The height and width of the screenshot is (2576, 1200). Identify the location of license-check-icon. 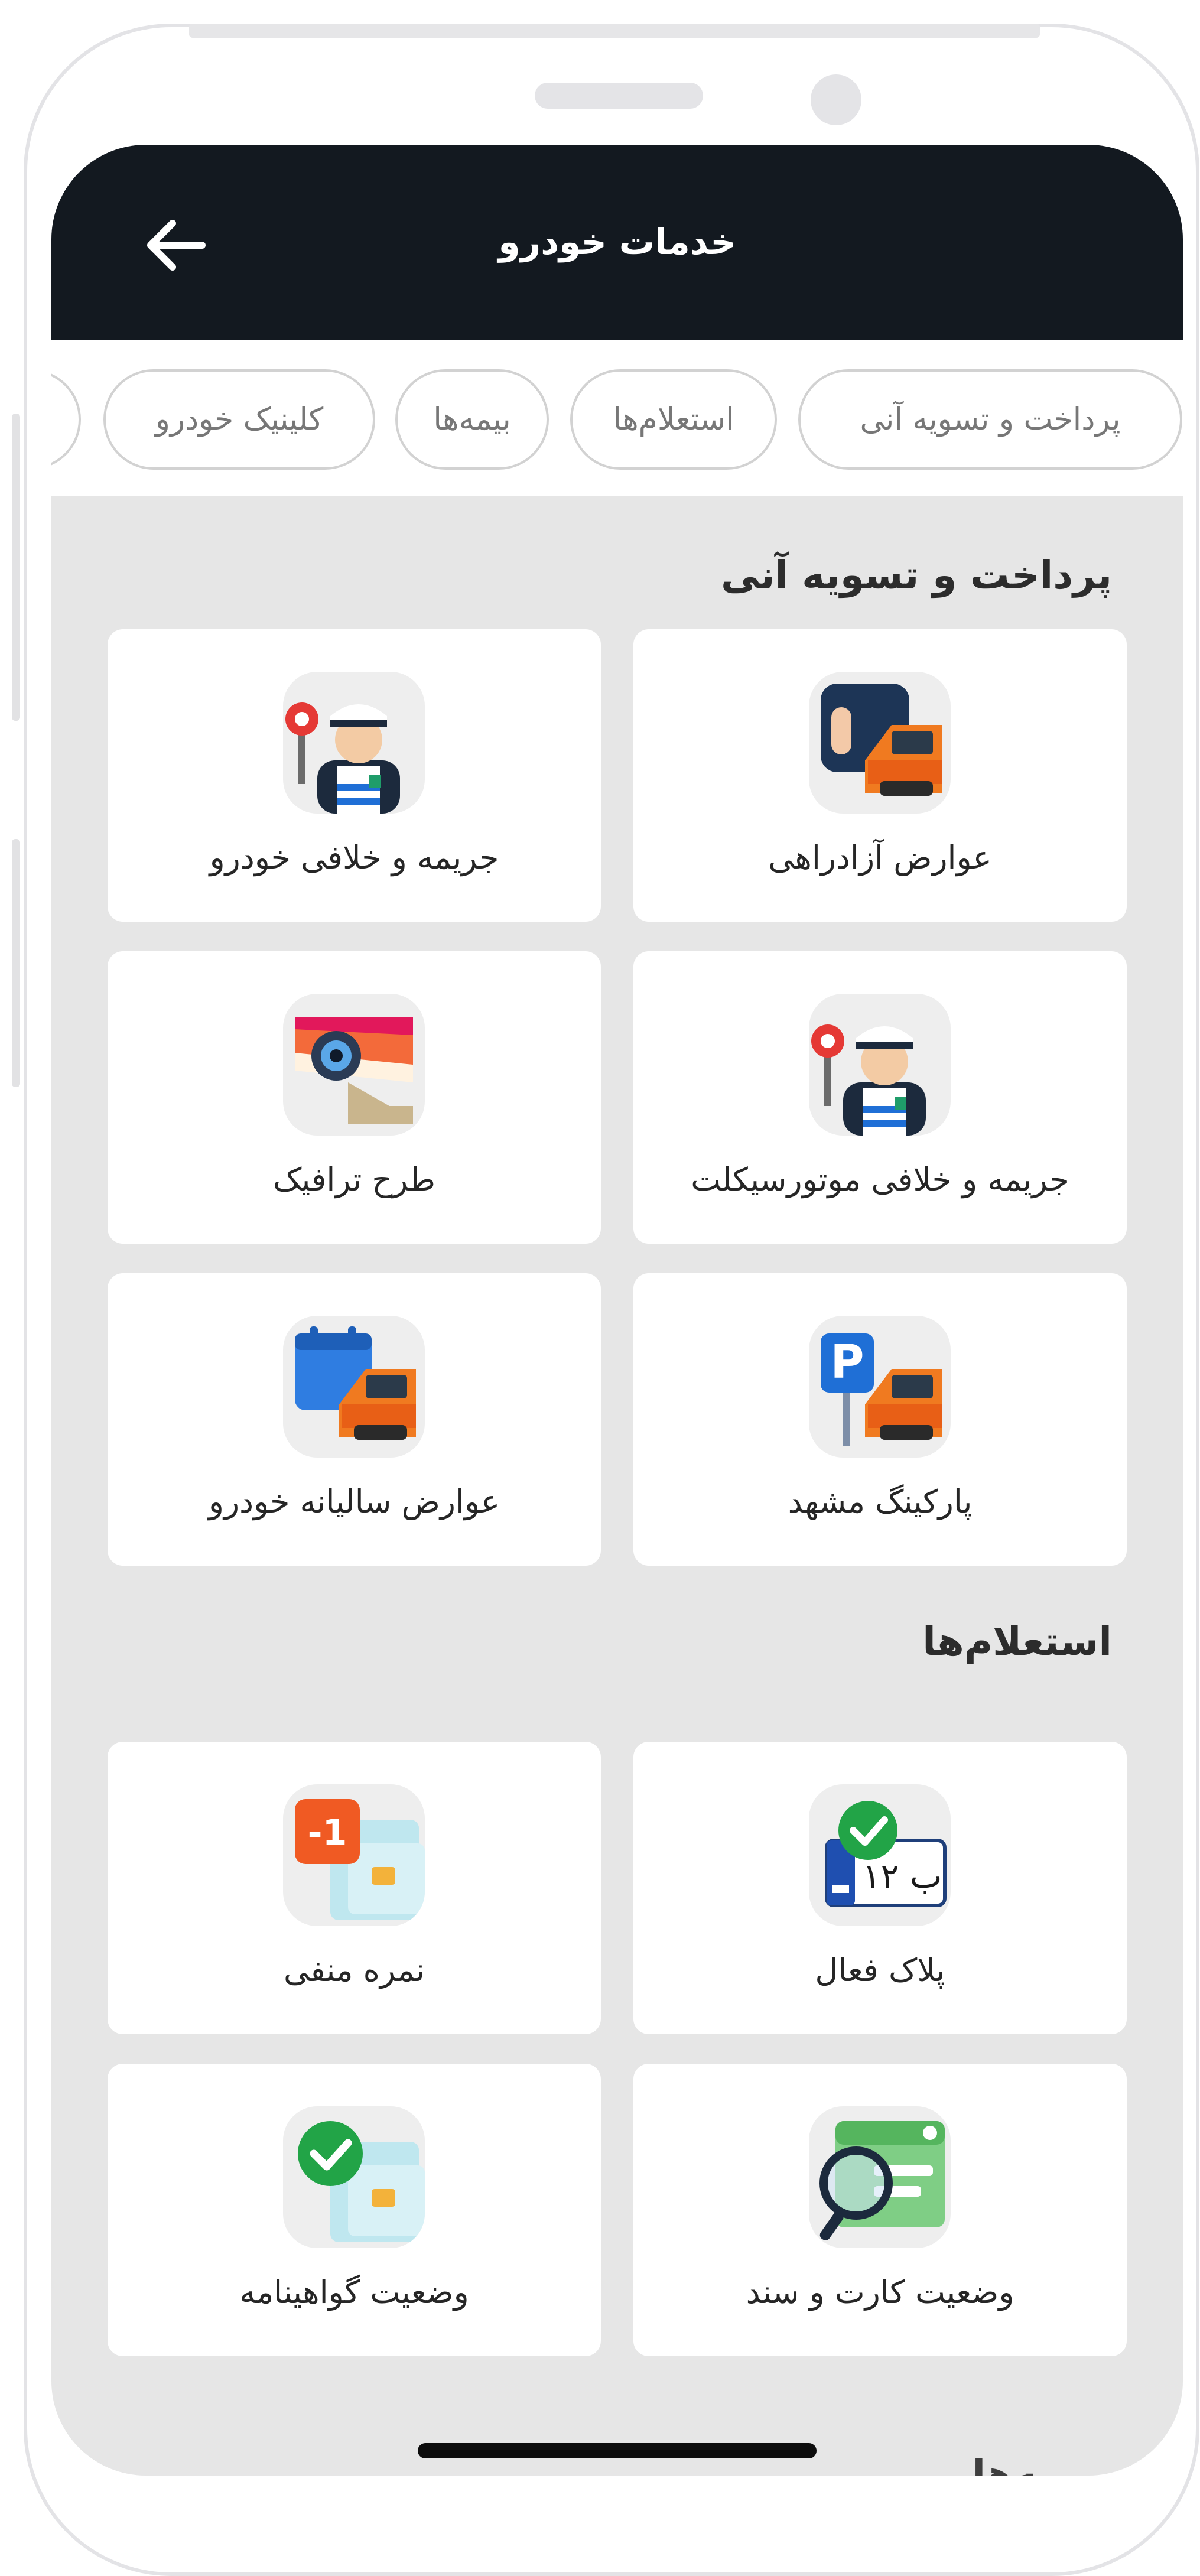
(354, 2177).